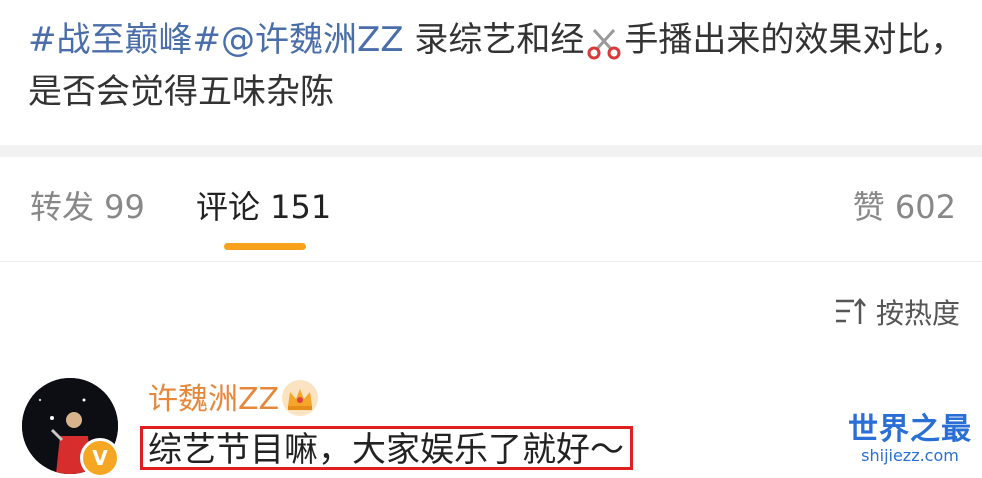  Describe the element at coordinates (213, 400) in the screenshot. I see `comment-username: 许魏洲ZZ` at that location.